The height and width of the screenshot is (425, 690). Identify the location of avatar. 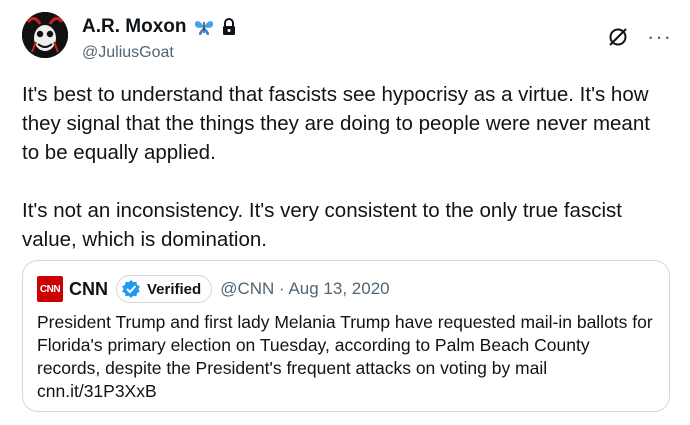
(45, 35).